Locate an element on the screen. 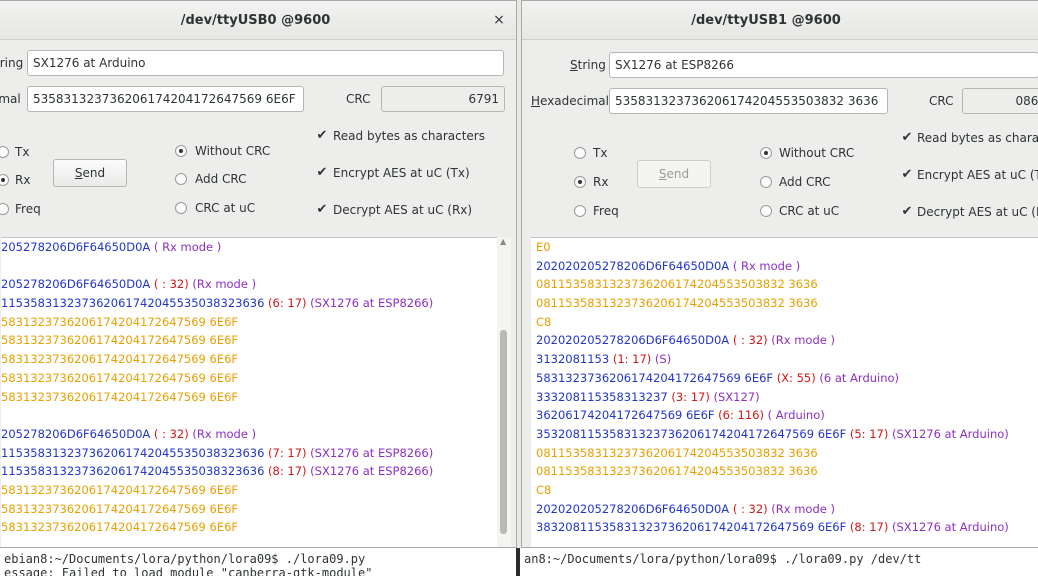  send-button-label: end is located at coordinates (678, 174).